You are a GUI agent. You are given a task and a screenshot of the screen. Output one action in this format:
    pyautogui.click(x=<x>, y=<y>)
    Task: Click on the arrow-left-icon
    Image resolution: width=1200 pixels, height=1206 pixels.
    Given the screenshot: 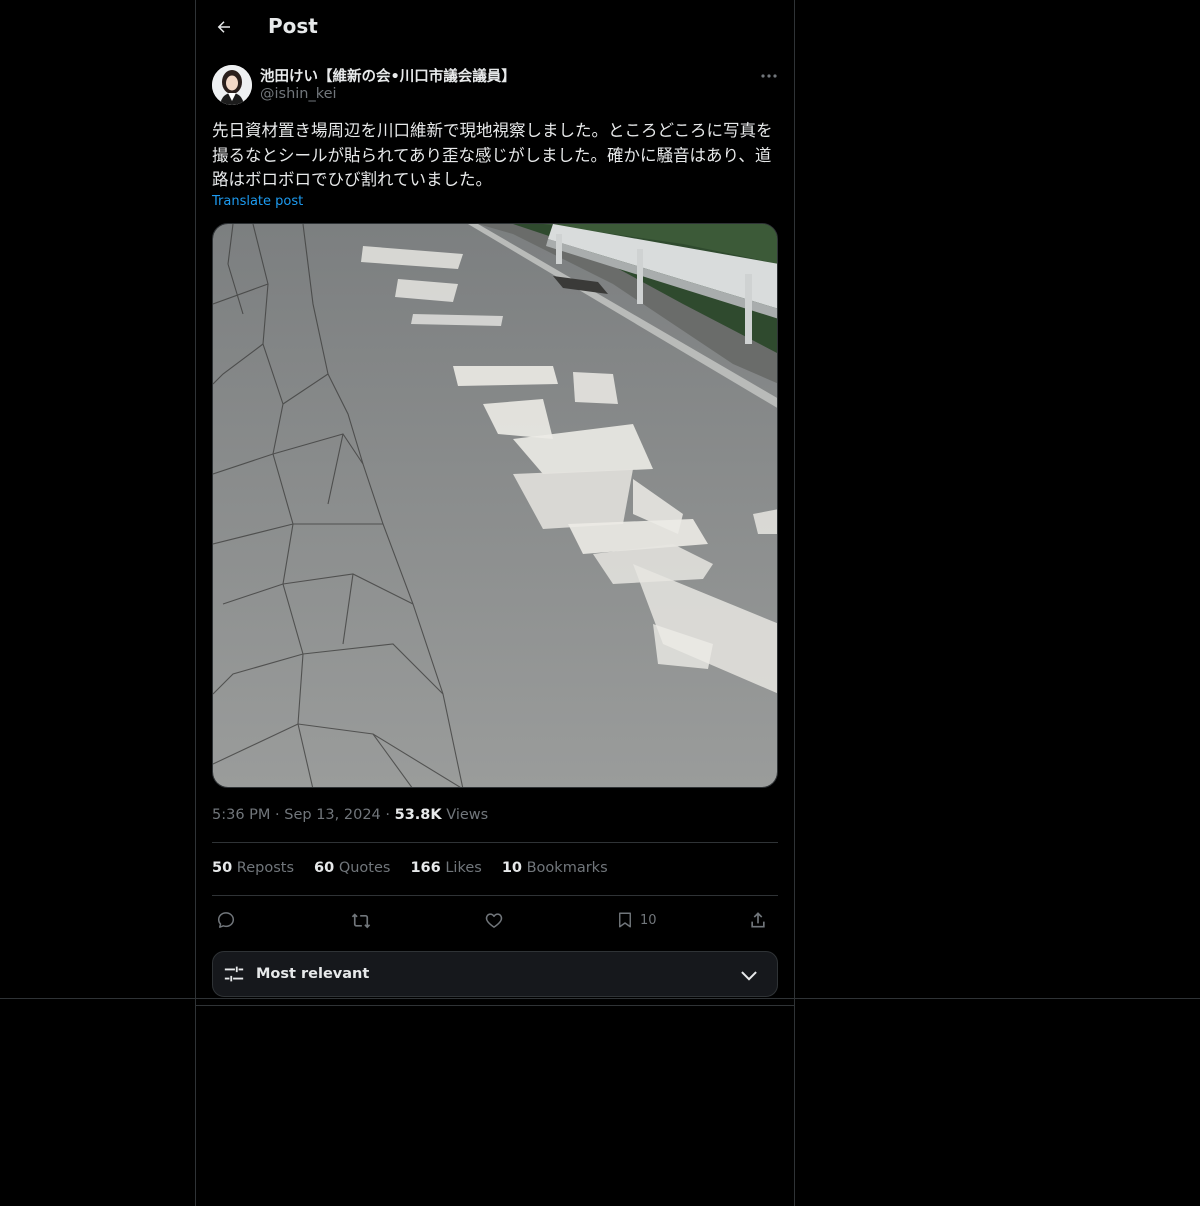 What is the action you would take?
    pyautogui.click(x=223, y=27)
    